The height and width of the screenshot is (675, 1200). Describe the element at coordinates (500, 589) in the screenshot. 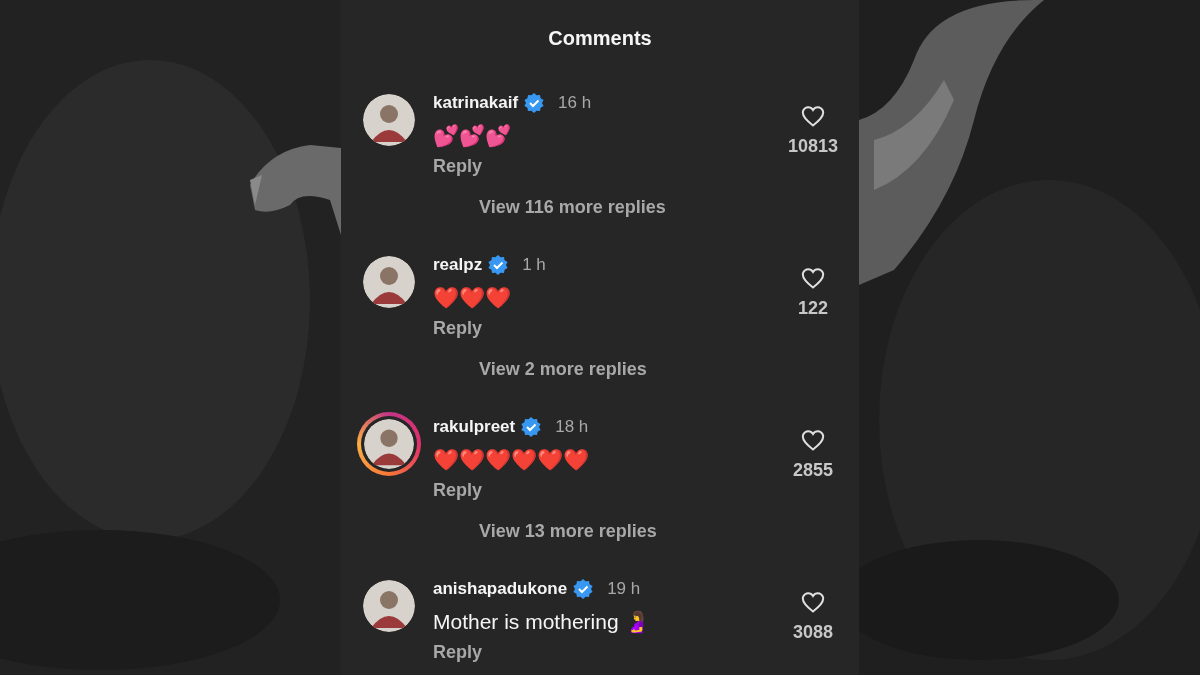

I see `username: anishapadukone` at that location.